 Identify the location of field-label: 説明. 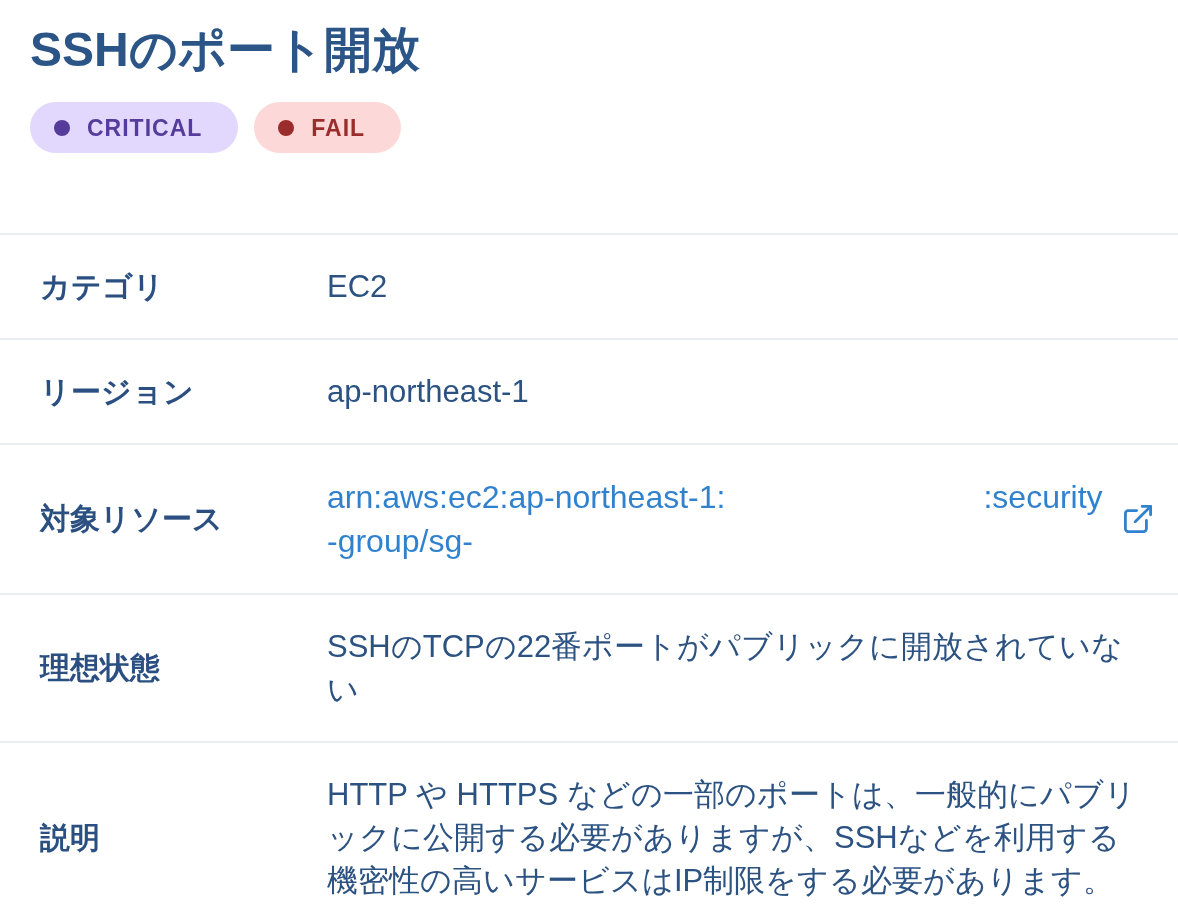
(70, 837).